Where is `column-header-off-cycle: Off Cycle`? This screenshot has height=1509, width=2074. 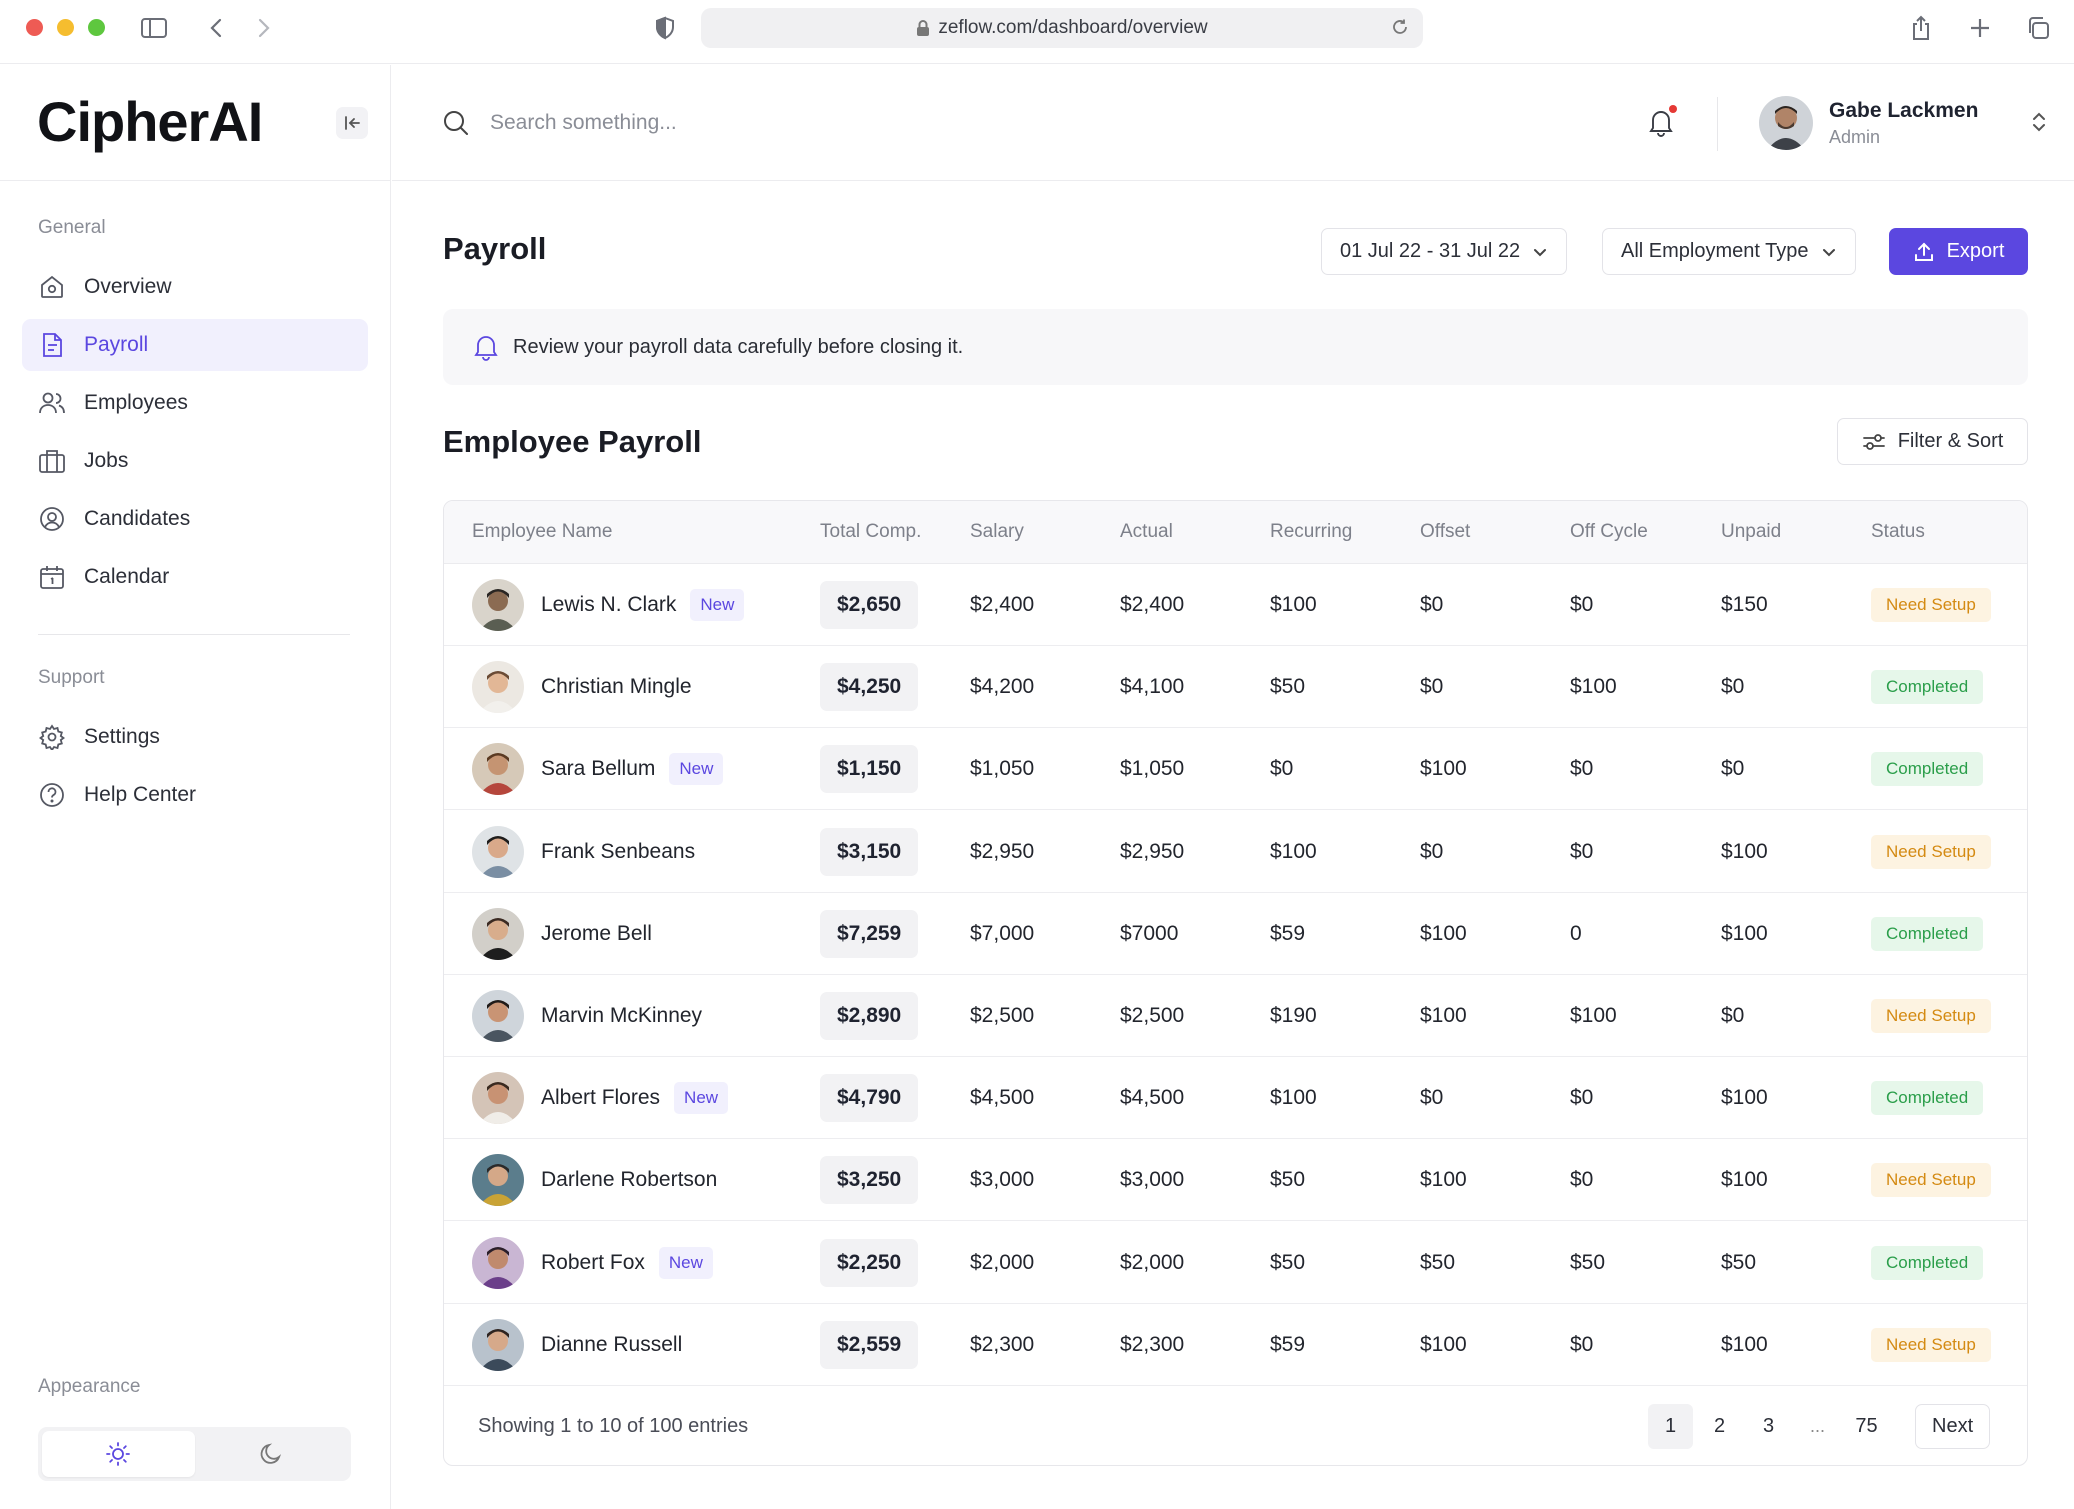
column-header-off-cycle: Off Cycle is located at coordinates (1609, 532).